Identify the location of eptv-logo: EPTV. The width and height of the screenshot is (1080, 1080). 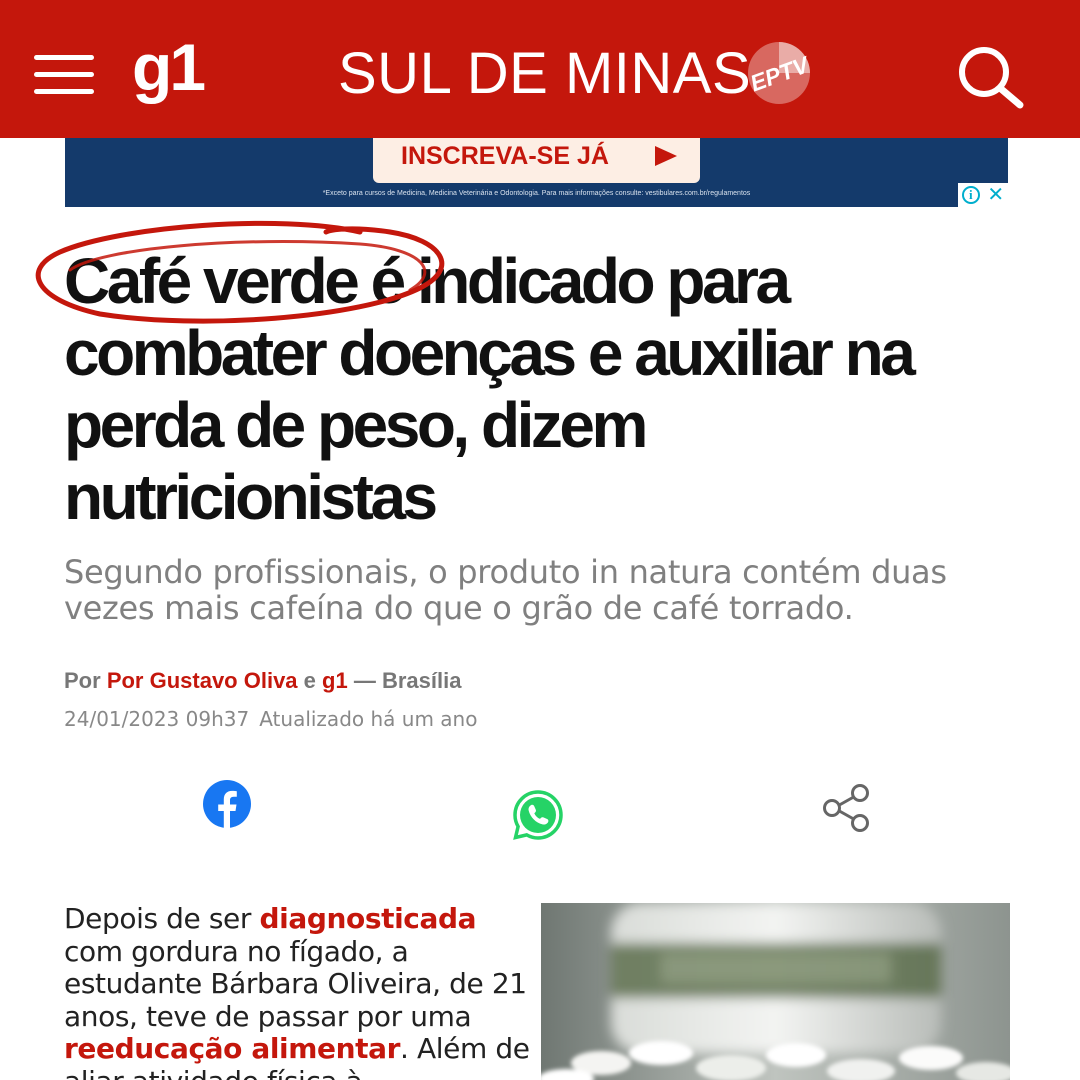
(780, 73).